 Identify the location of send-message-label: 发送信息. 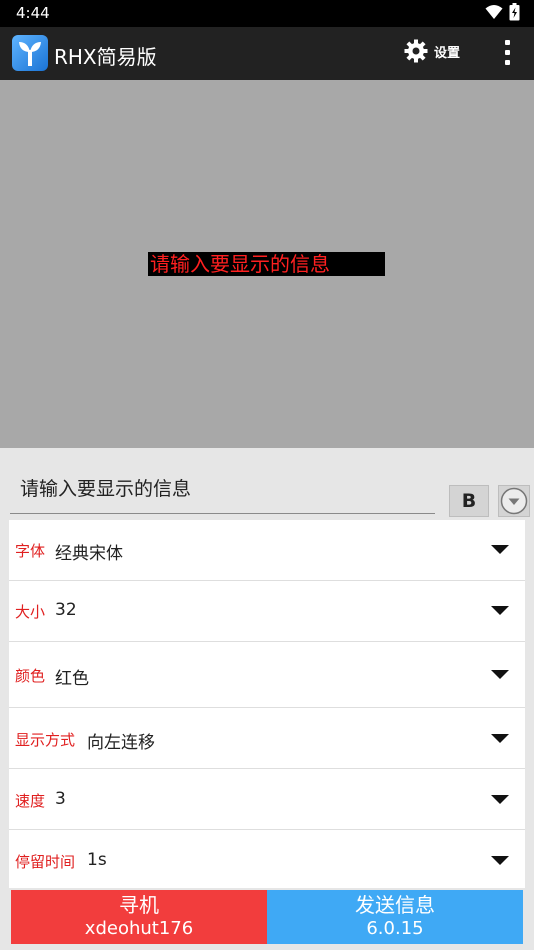
(395, 905).